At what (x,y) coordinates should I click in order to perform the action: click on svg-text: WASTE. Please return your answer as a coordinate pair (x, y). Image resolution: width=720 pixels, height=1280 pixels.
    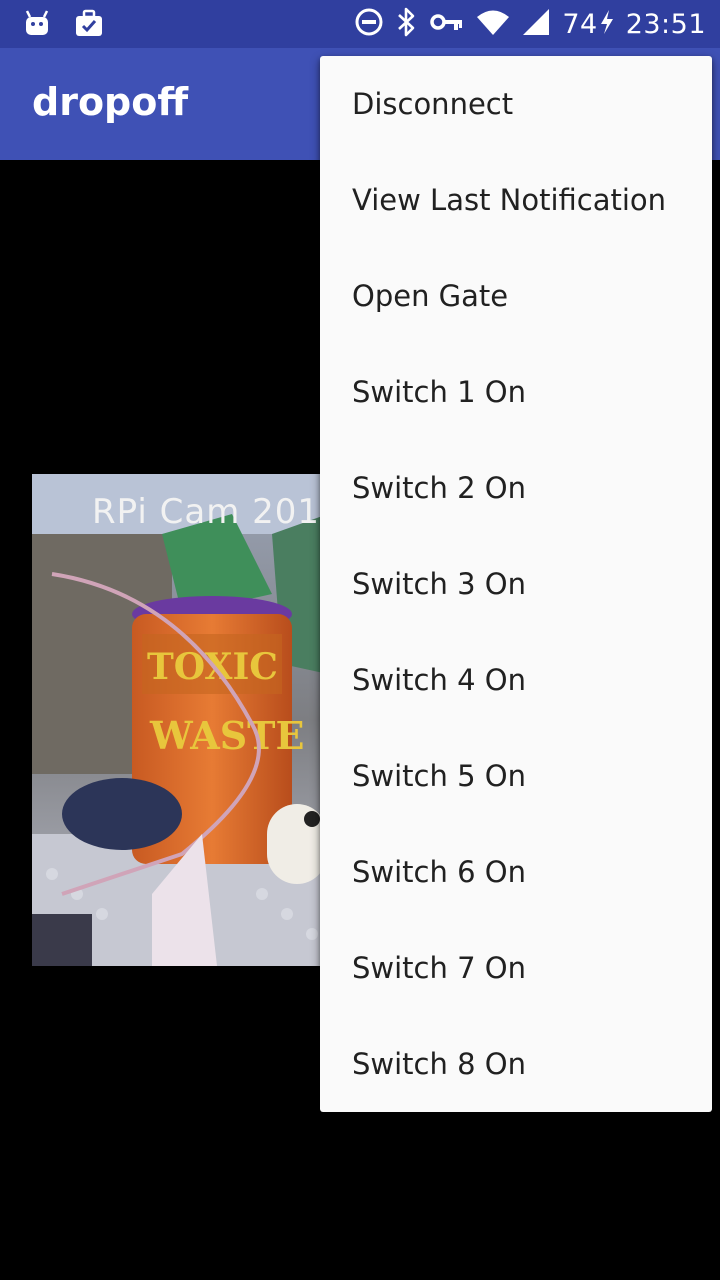
    Looking at the image, I should click on (226, 735).